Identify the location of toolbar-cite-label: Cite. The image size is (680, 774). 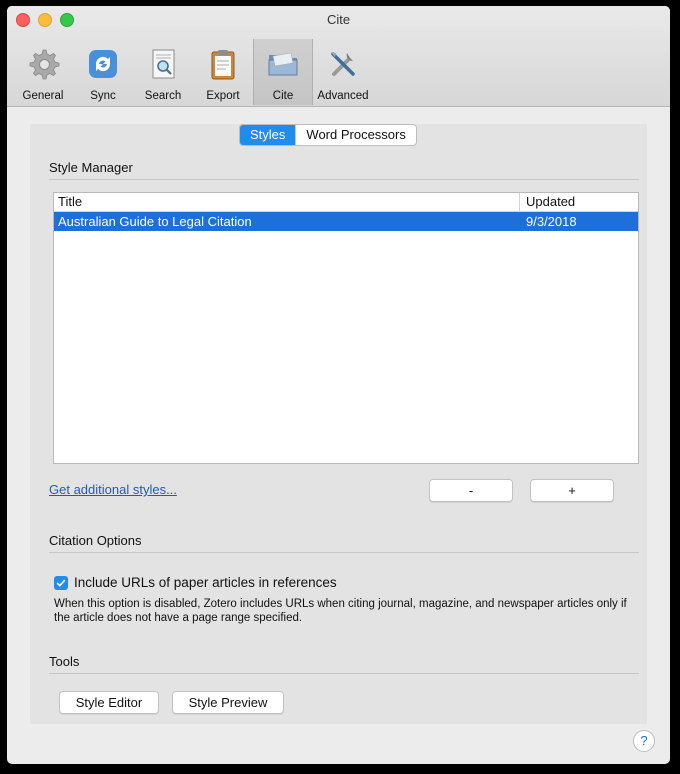
(283, 96).